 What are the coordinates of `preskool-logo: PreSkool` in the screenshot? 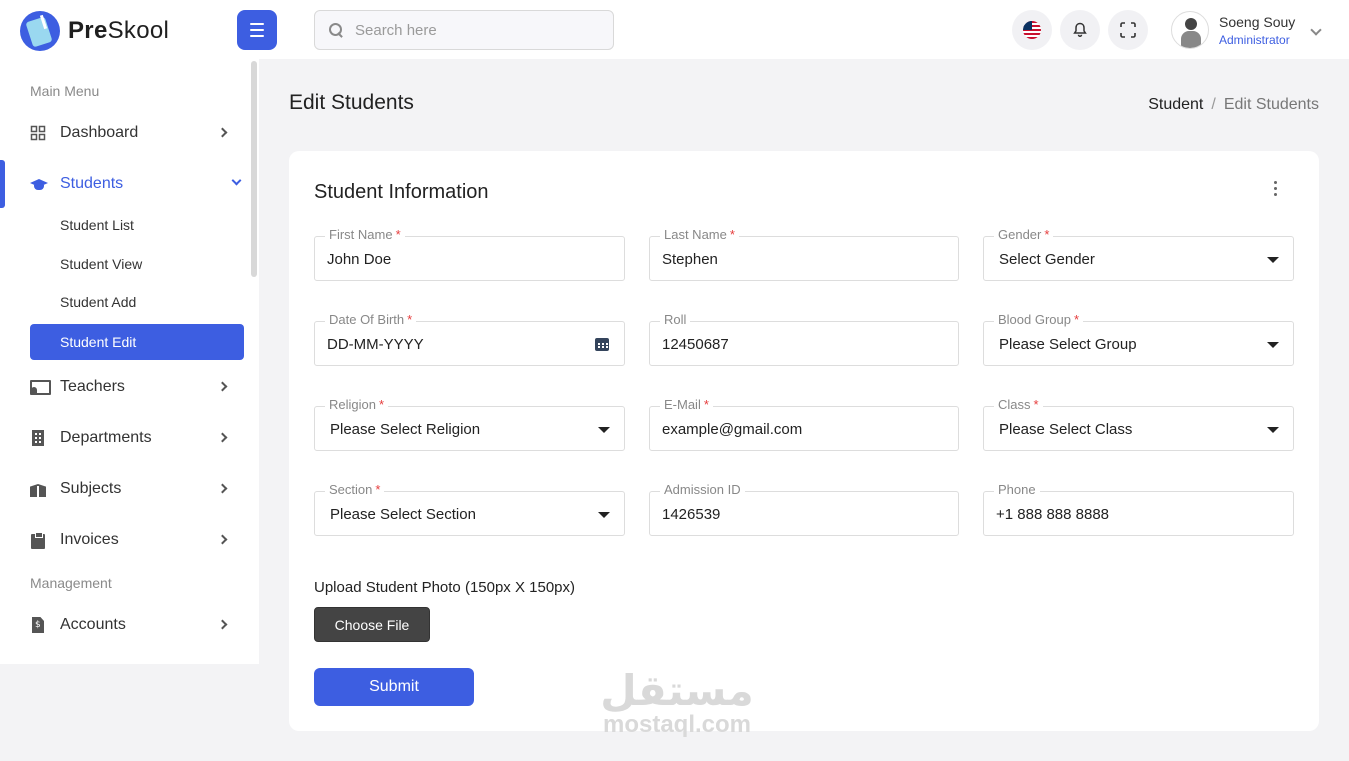 It's located at (94, 31).